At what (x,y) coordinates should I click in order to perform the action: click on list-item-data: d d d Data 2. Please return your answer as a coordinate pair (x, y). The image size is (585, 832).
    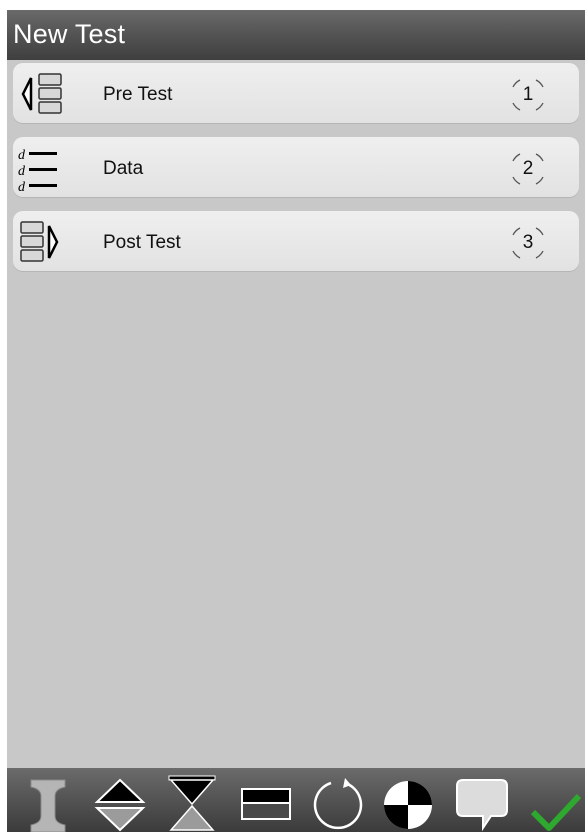
    Looking at the image, I should click on (296, 167).